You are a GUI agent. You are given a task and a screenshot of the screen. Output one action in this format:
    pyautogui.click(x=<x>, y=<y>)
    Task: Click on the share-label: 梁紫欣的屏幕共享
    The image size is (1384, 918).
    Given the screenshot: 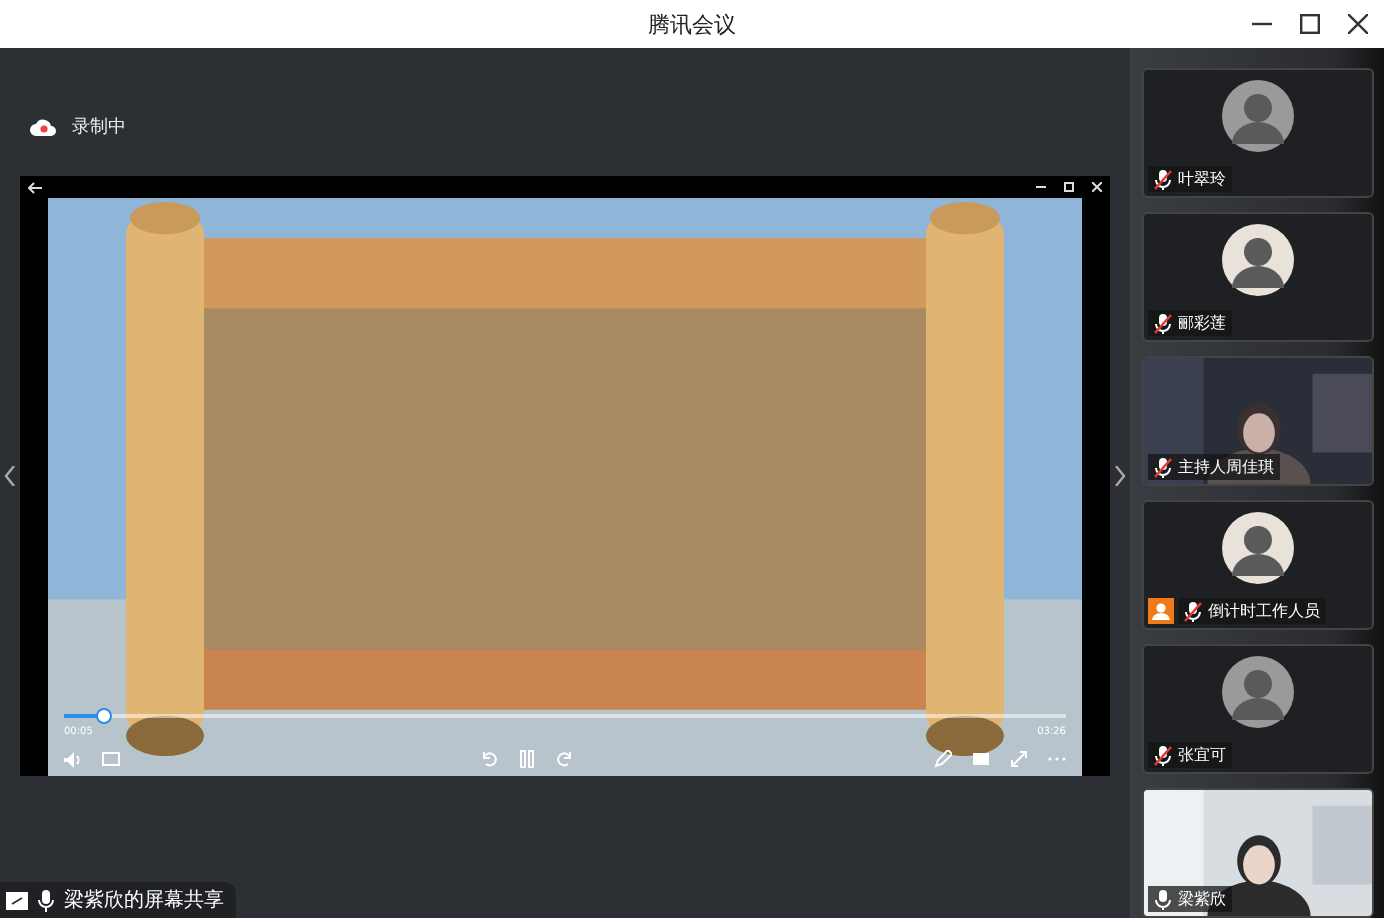 What is the action you would take?
    pyautogui.click(x=144, y=900)
    